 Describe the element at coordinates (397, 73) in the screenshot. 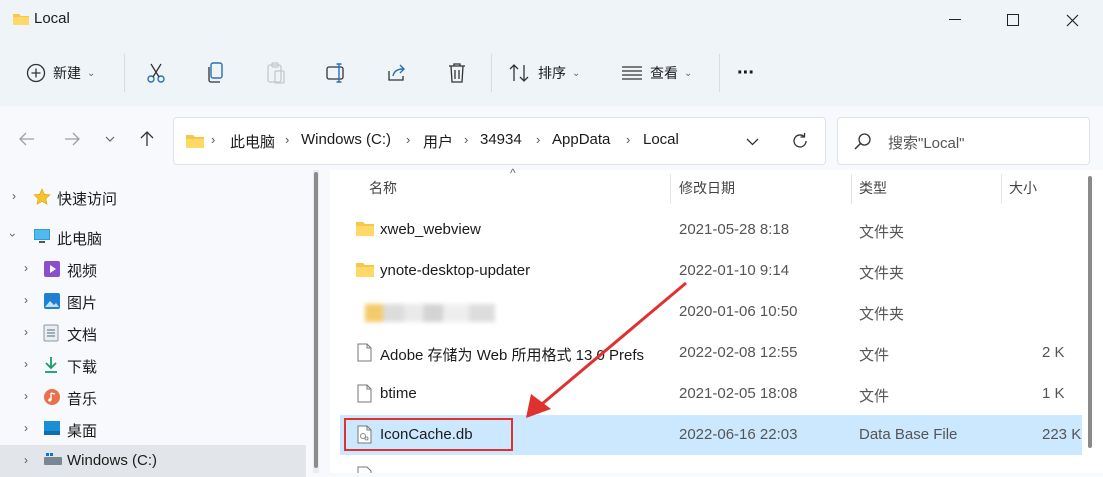

I see `share-button` at that location.